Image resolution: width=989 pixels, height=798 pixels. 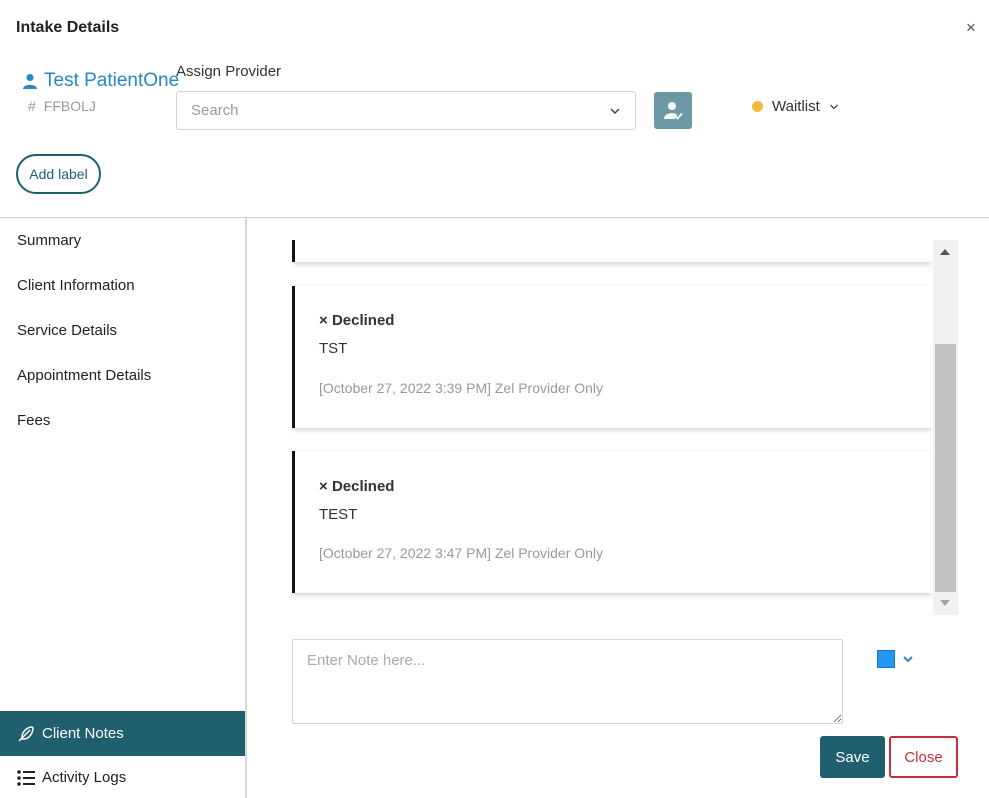 What do you see at coordinates (895, 659) in the screenshot?
I see `note-color-picker` at bounding box center [895, 659].